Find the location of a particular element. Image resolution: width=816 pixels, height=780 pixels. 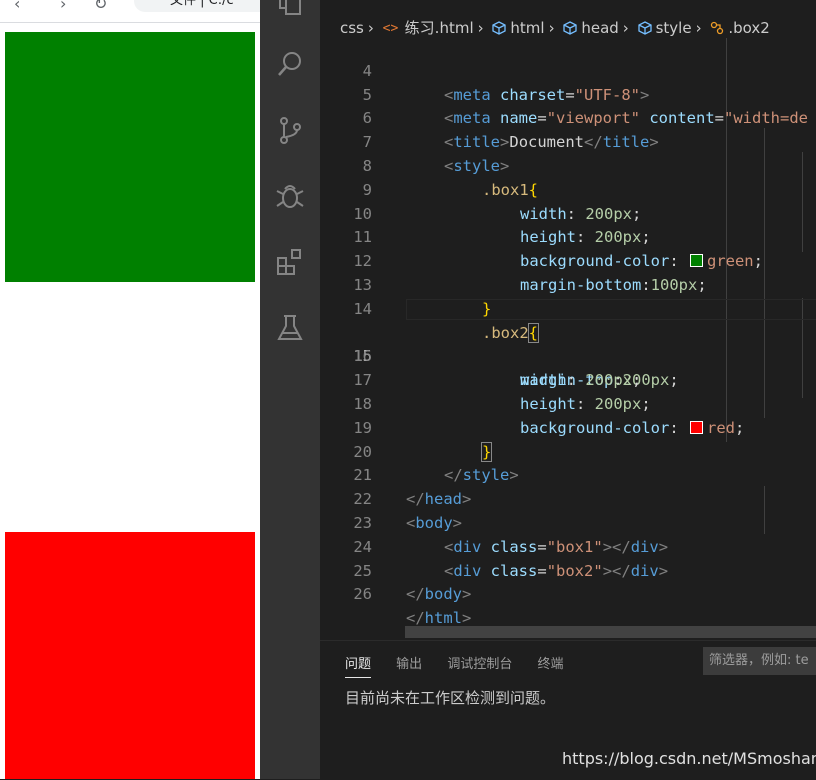

tab-problems: 问题 is located at coordinates (358, 665).